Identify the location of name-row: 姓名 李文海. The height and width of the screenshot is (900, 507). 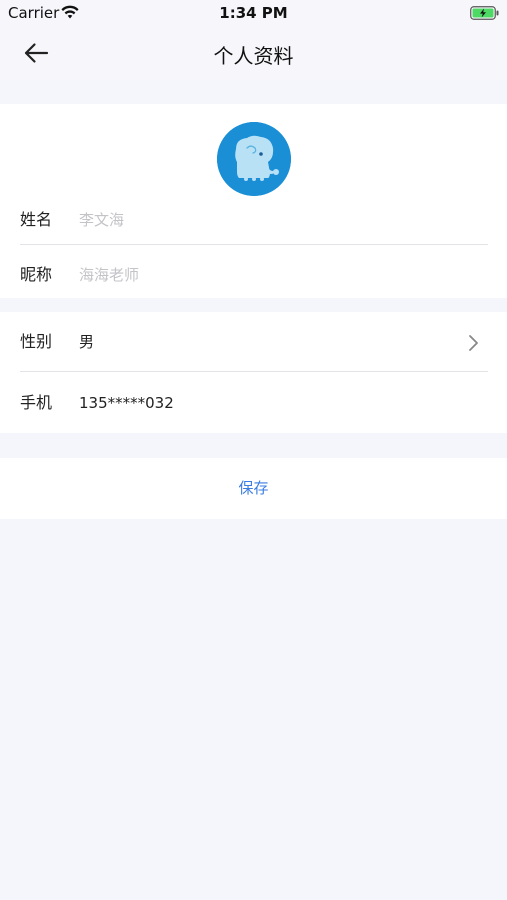
(253, 220).